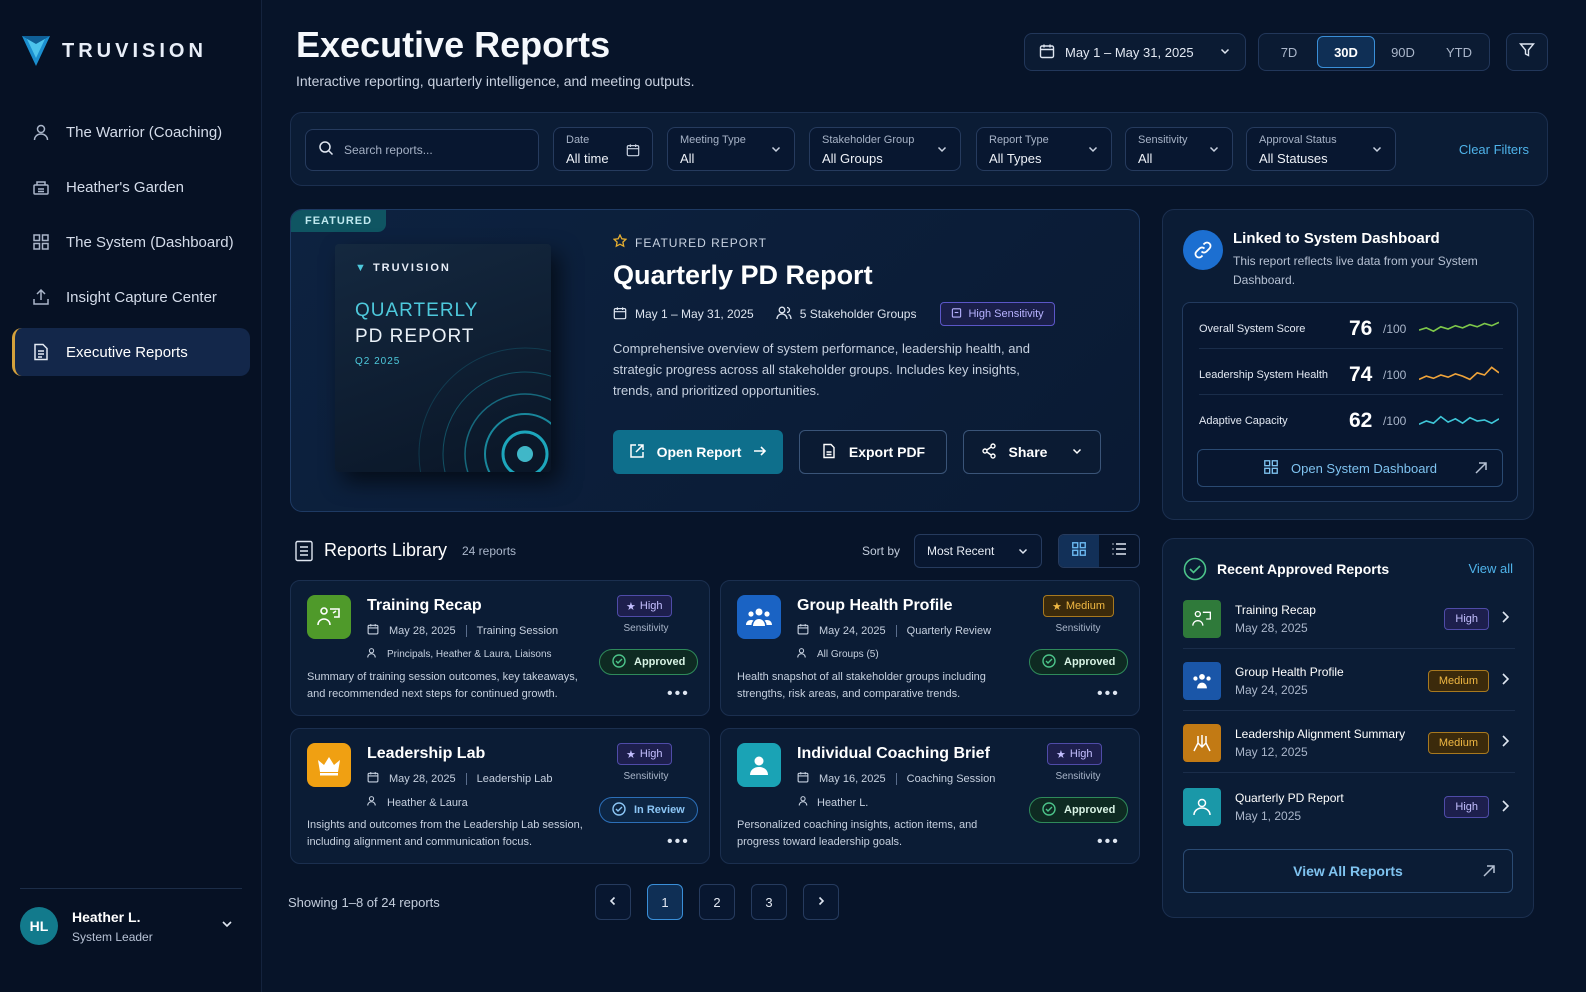 Image resolution: width=1586 pixels, height=992 pixels. Describe the element at coordinates (665, 902) in the screenshot. I see `page-1-button: 1` at that location.